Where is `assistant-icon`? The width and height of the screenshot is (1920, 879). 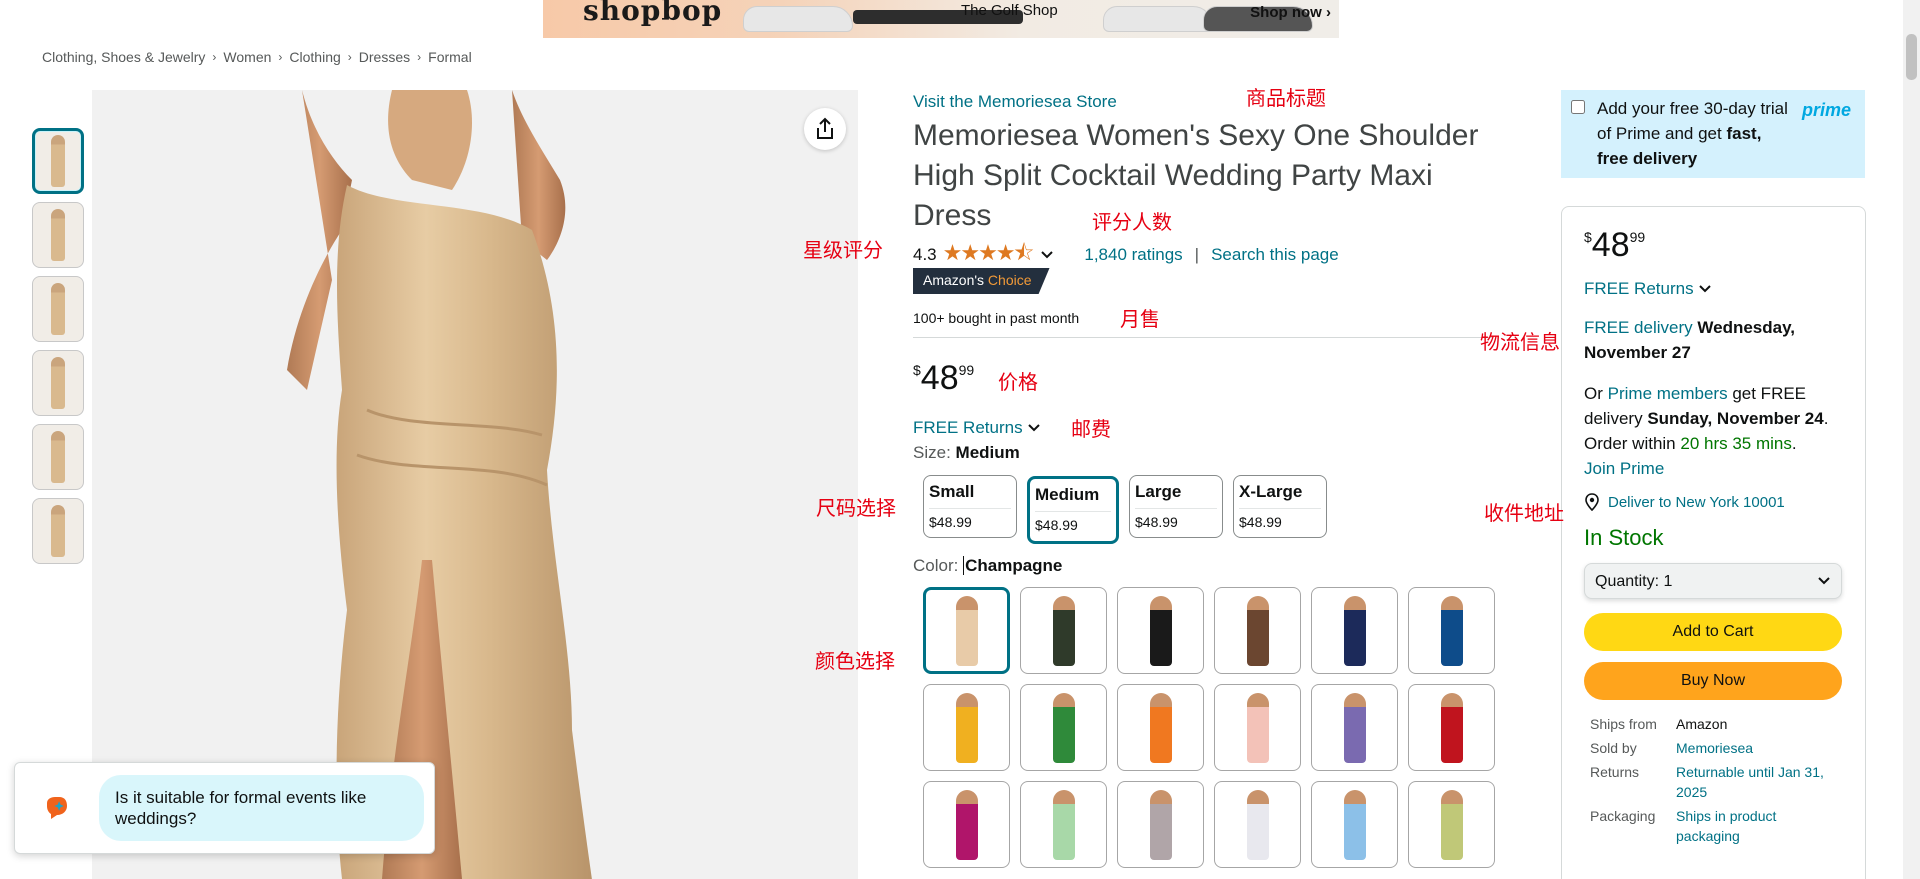 assistant-icon is located at coordinates (57, 808).